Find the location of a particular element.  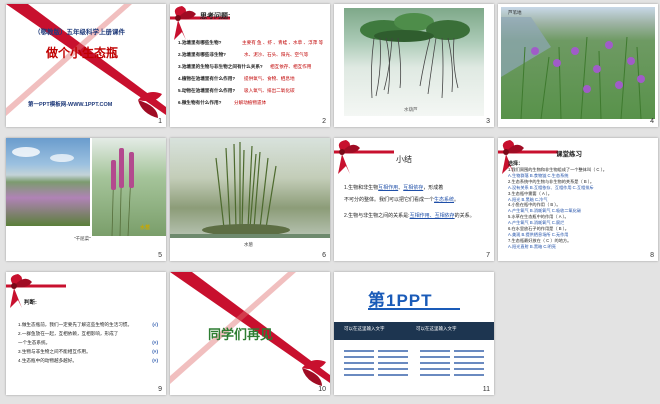

summary-text: 2.生物与非生物之间的关系是: is located at coordinates (377, 216).